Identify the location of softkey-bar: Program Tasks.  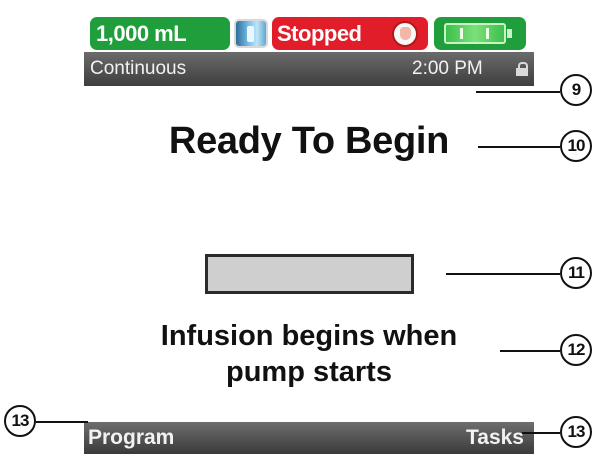
(309, 438).